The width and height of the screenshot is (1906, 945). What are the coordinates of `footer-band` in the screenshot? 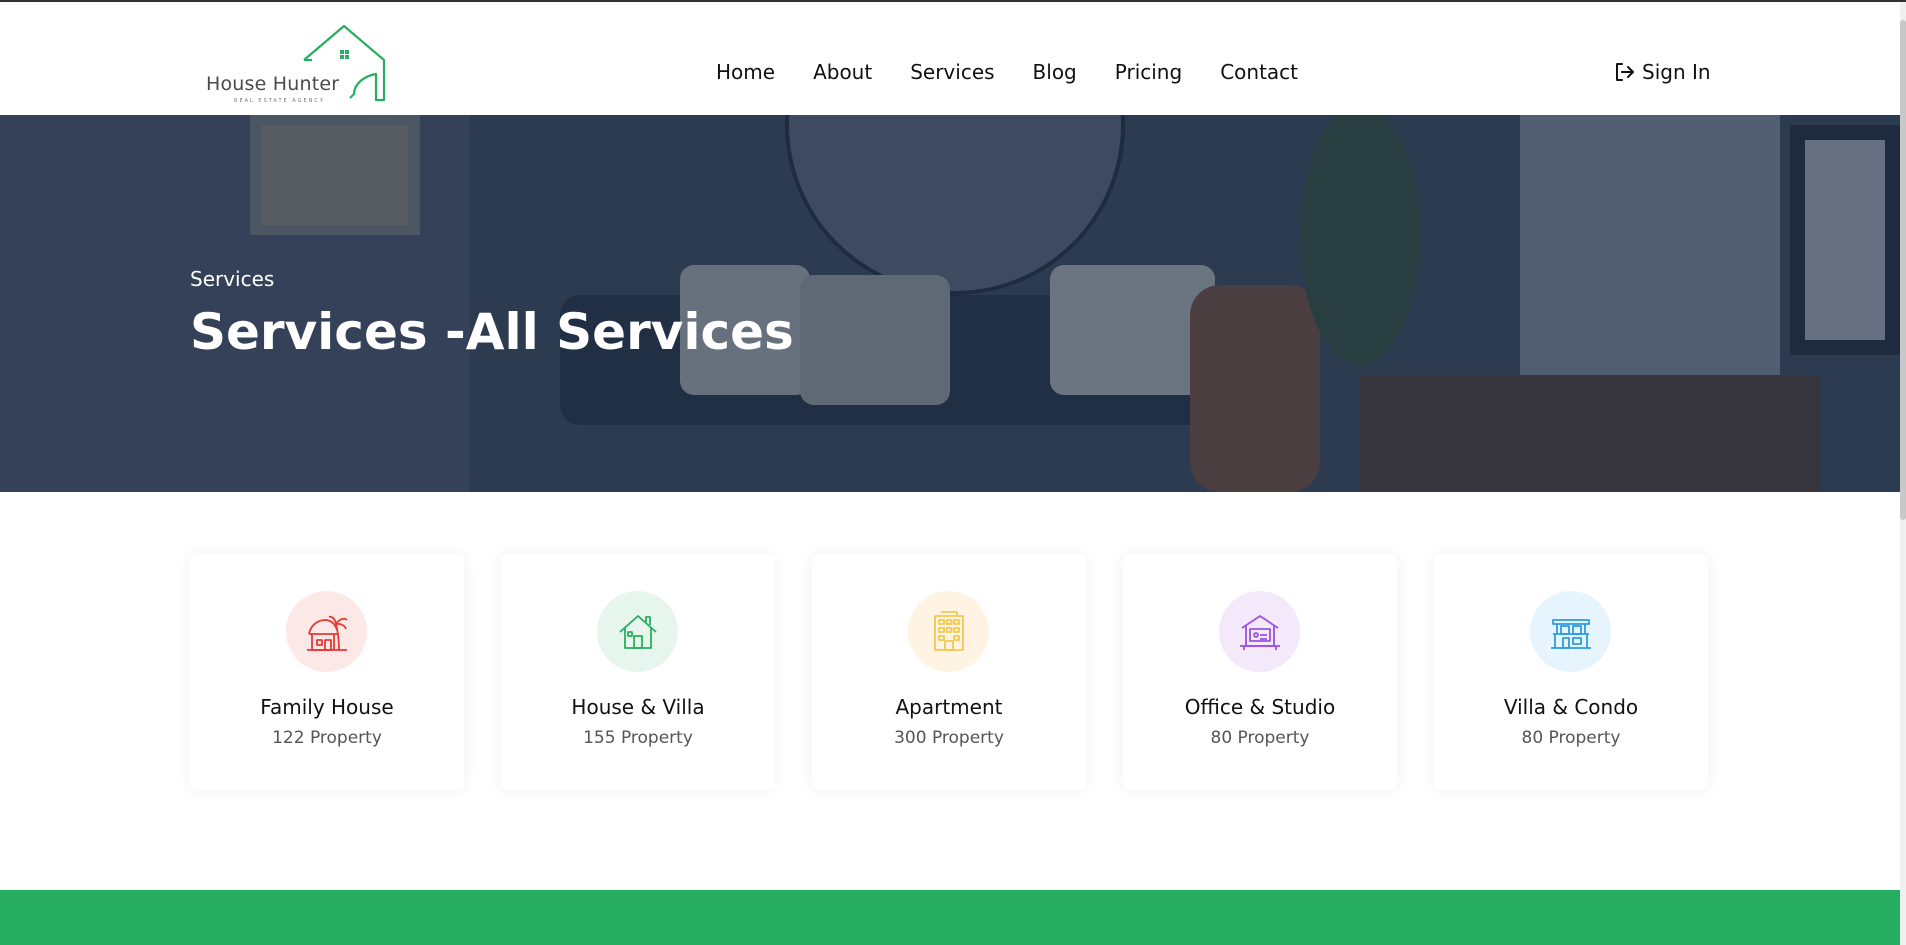 It's located at (950, 917).